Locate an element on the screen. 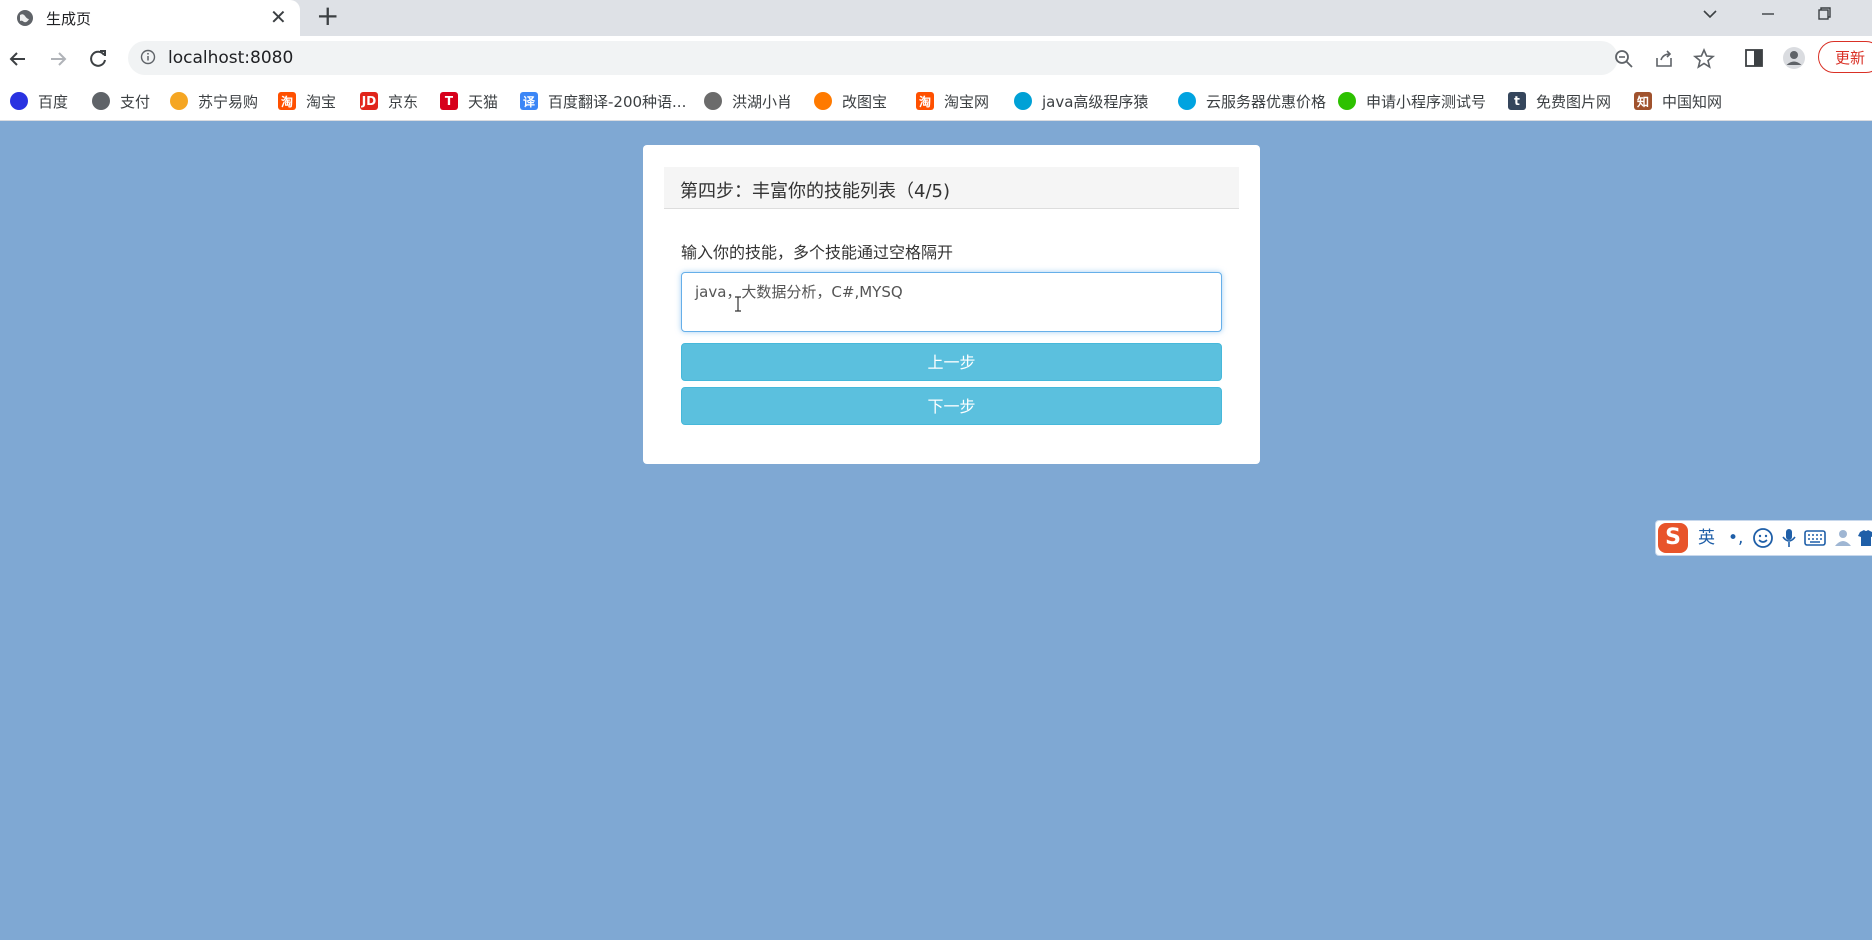  site-info-icon is located at coordinates (148, 57).